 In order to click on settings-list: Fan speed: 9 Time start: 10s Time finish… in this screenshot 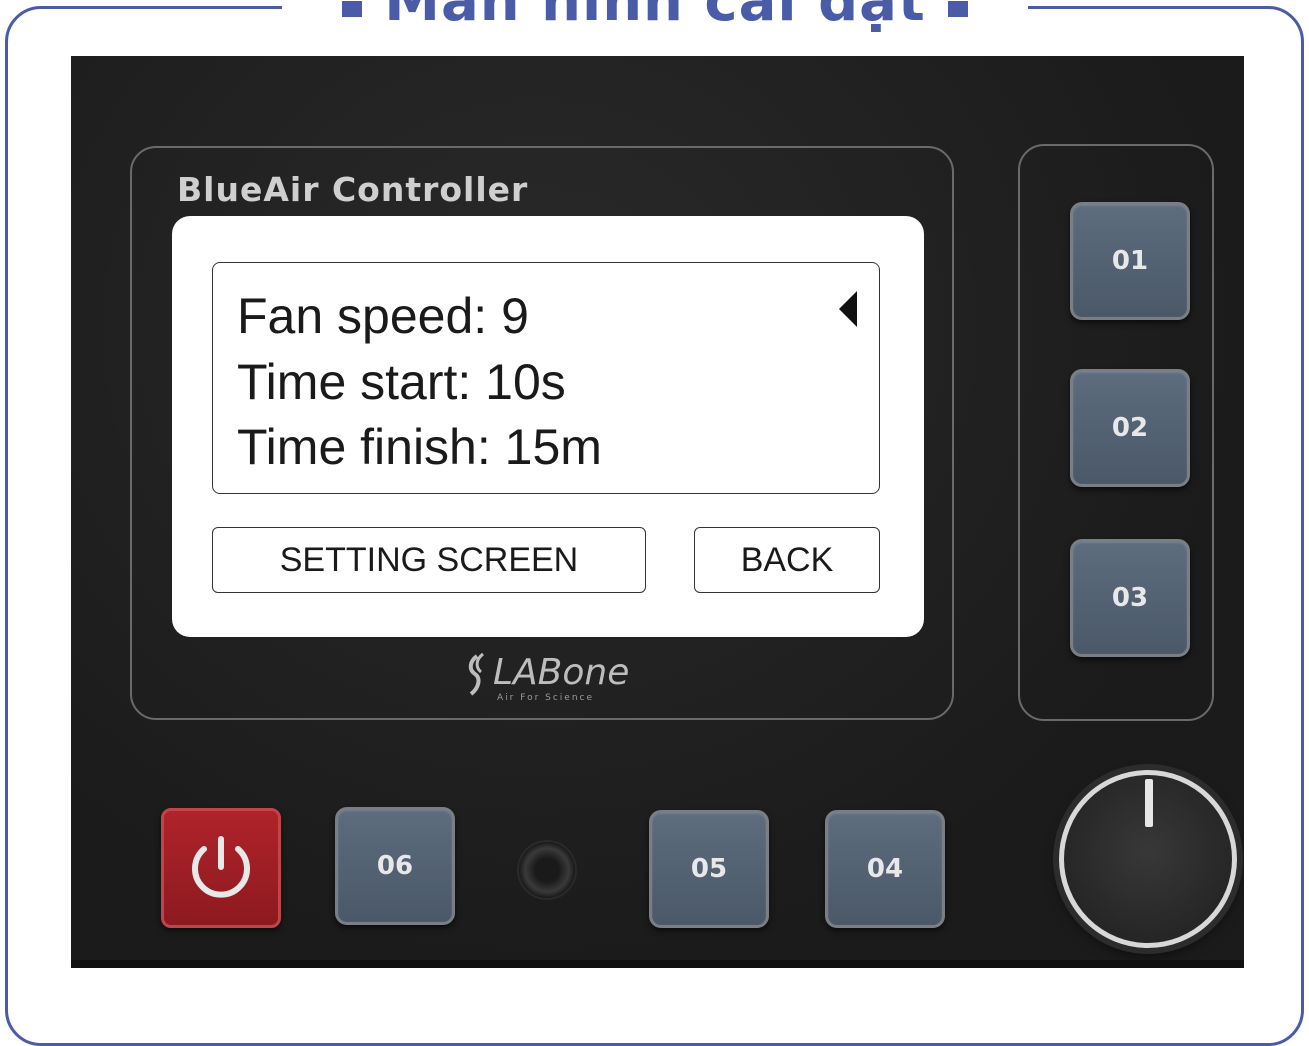, I will do `click(546, 378)`.